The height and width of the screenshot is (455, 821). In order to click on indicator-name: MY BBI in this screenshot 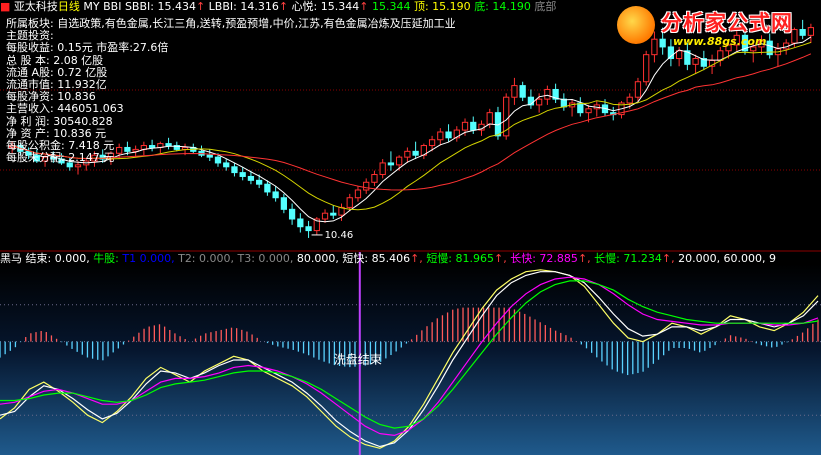, I will do `click(104, 6)`.